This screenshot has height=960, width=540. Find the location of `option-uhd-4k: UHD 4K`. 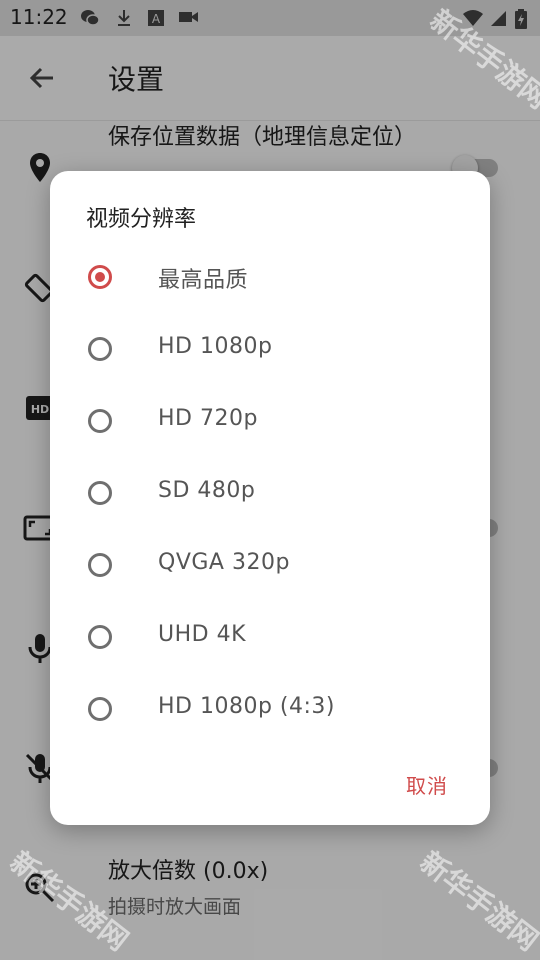

option-uhd-4k: UHD 4K is located at coordinates (270, 639).